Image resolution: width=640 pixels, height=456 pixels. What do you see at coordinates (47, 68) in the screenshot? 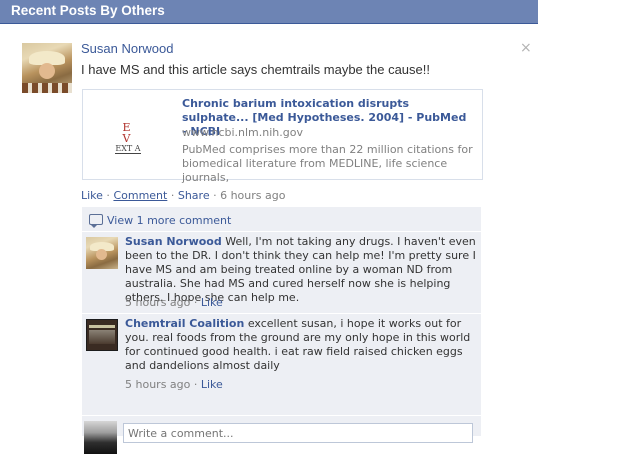
I see `author-avatar` at bounding box center [47, 68].